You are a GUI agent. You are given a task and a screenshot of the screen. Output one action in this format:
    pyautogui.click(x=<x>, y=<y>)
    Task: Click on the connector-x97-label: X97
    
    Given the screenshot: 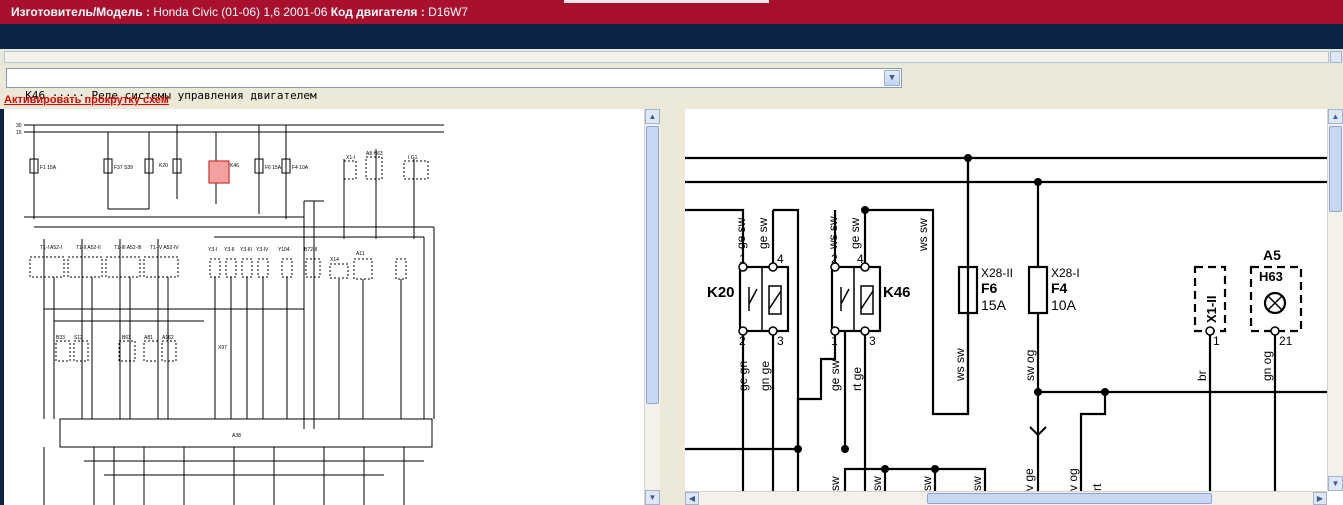 What is the action you would take?
    pyautogui.click(x=222, y=348)
    